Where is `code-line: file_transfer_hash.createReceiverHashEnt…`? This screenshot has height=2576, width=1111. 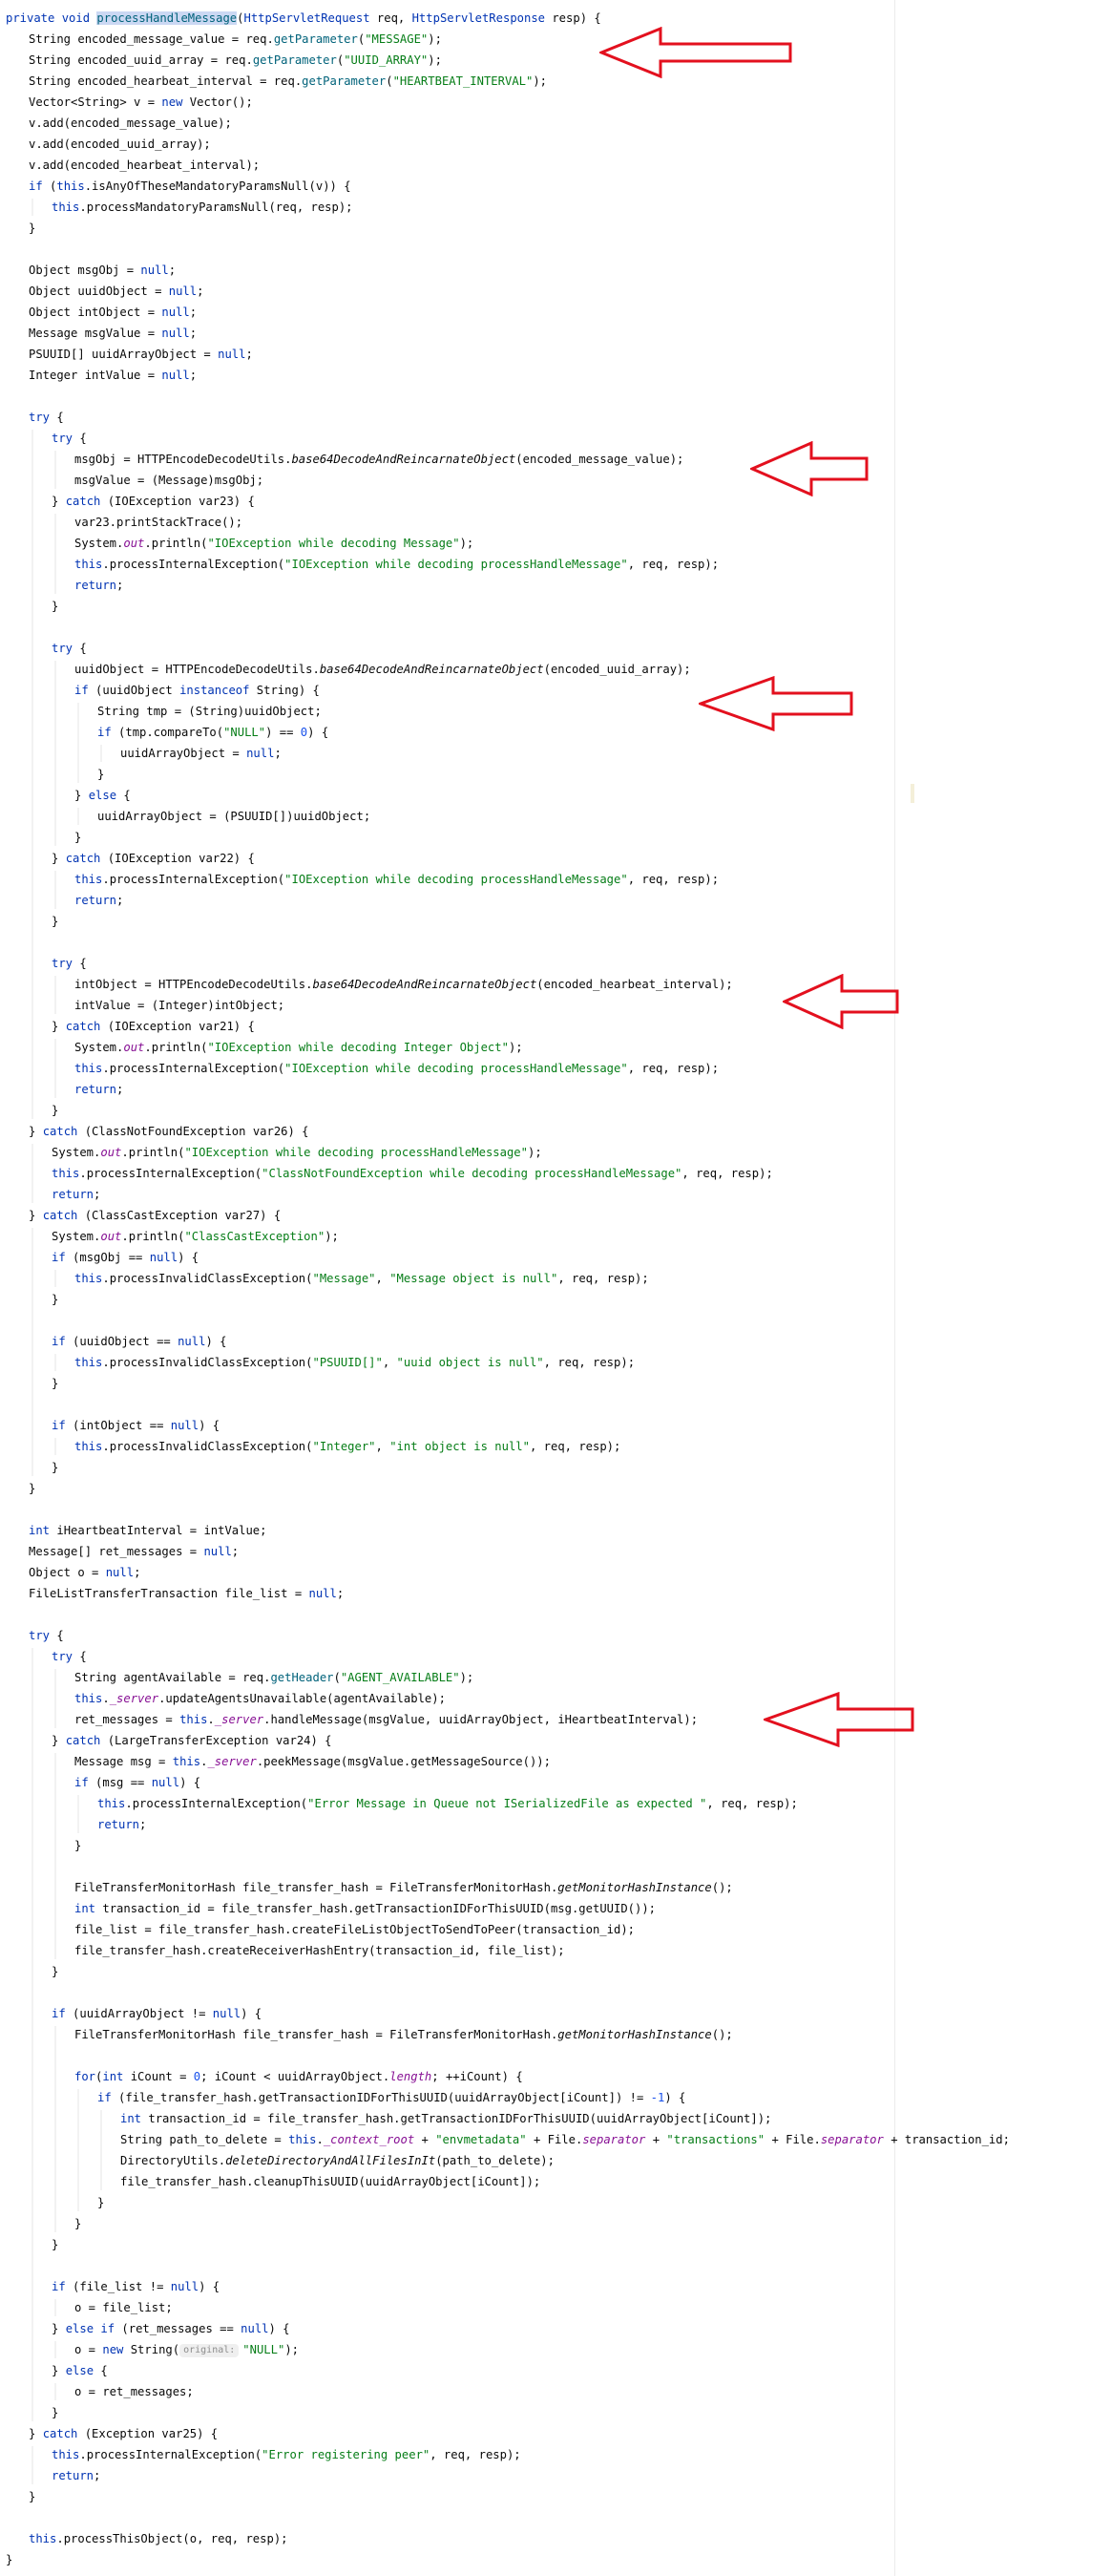
code-line: file_transfer_hash.createReceiverHashEnt… is located at coordinates (555, 1950).